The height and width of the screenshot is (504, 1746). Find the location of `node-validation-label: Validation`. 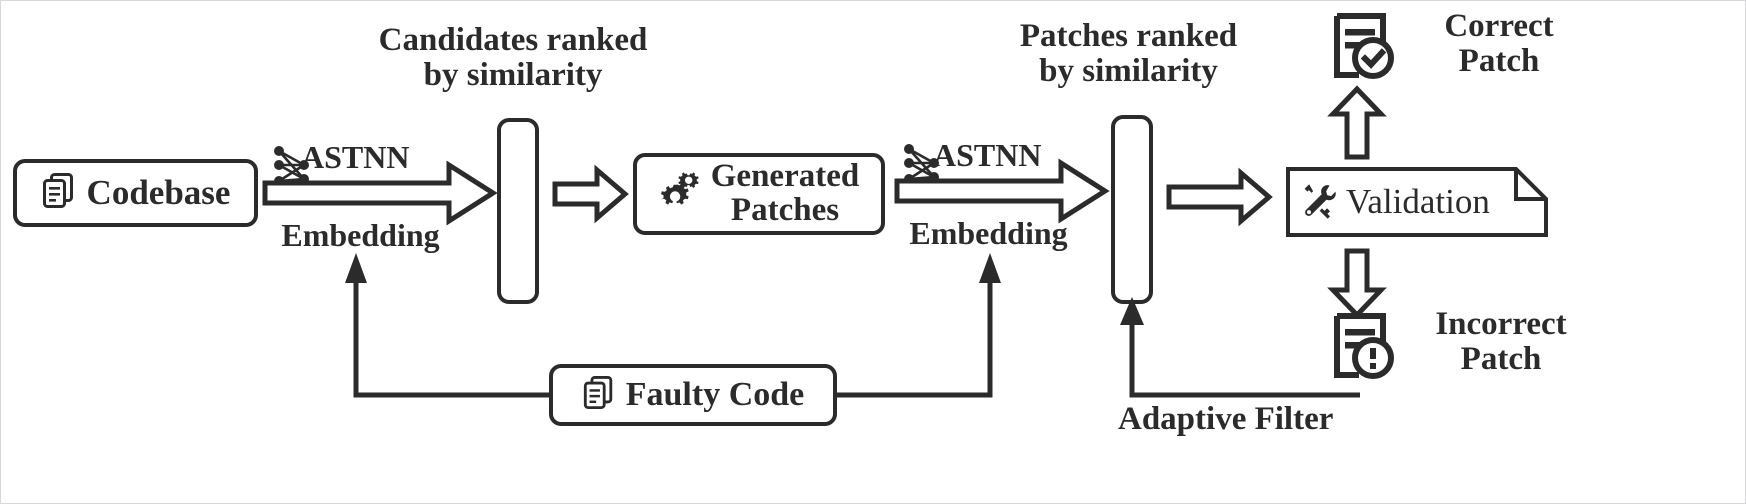

node-validation-label: Validation is located at coordinates (1418, 202).